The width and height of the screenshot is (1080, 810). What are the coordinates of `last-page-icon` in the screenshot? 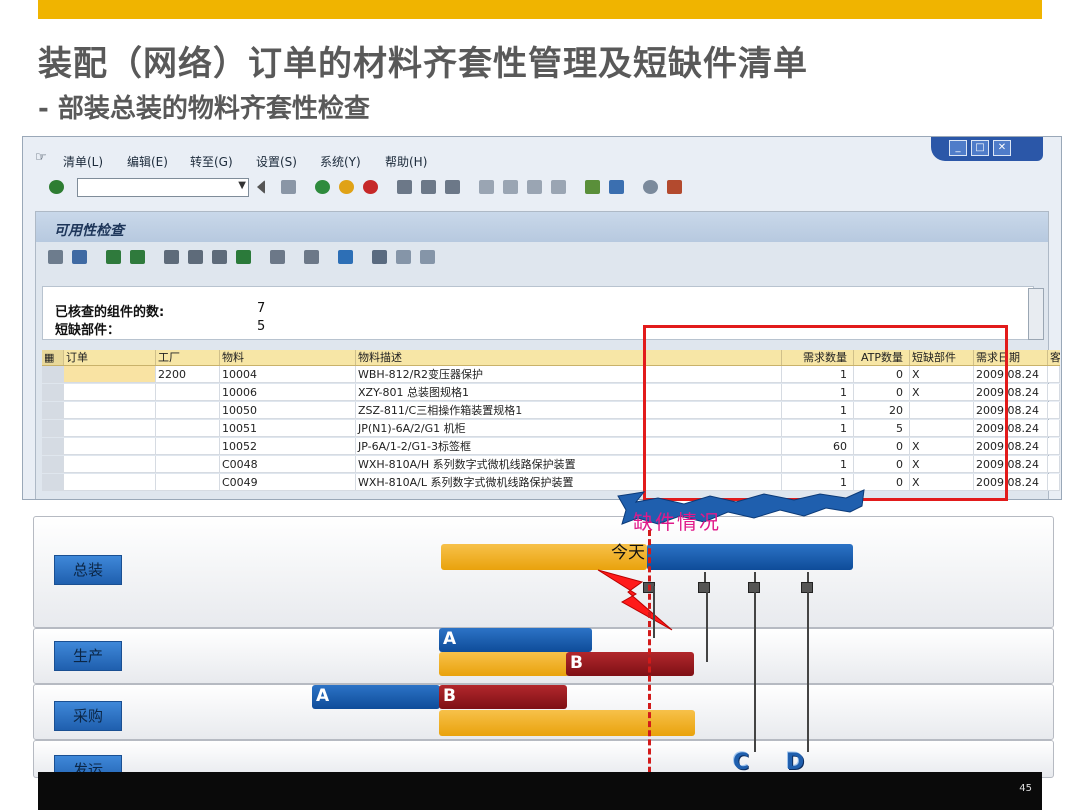 It's located at (558, 187).